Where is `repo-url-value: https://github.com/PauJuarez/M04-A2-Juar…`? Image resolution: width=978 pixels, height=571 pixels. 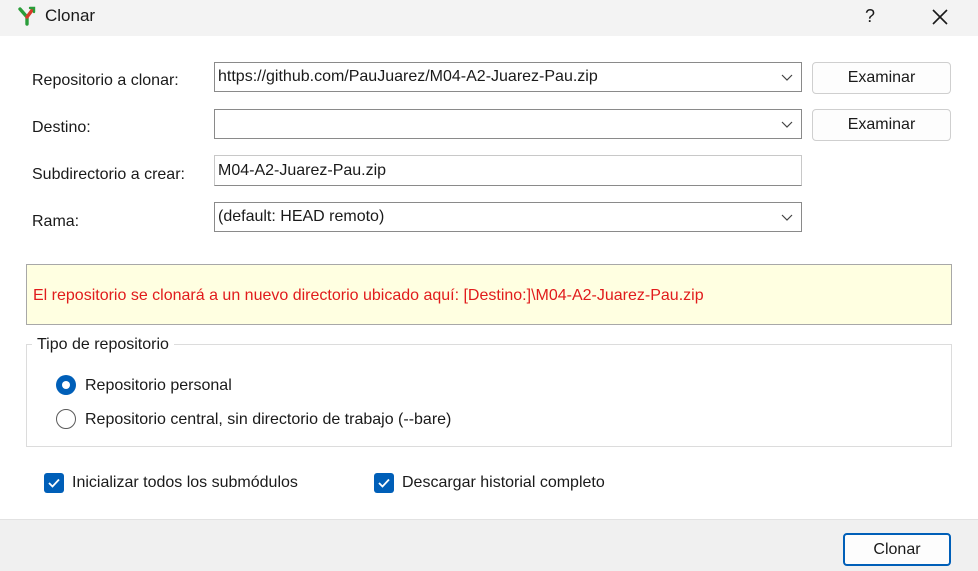 repo-url-value: https://github.com/PauJuarez/M04-A2-Juar… is located at coordinates (408, 76).